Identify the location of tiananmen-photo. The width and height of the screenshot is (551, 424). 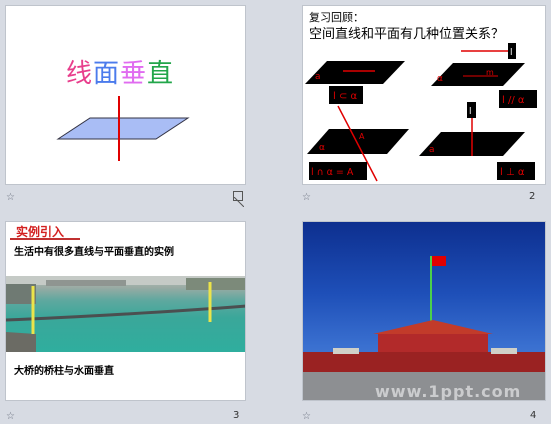
(424, 328).